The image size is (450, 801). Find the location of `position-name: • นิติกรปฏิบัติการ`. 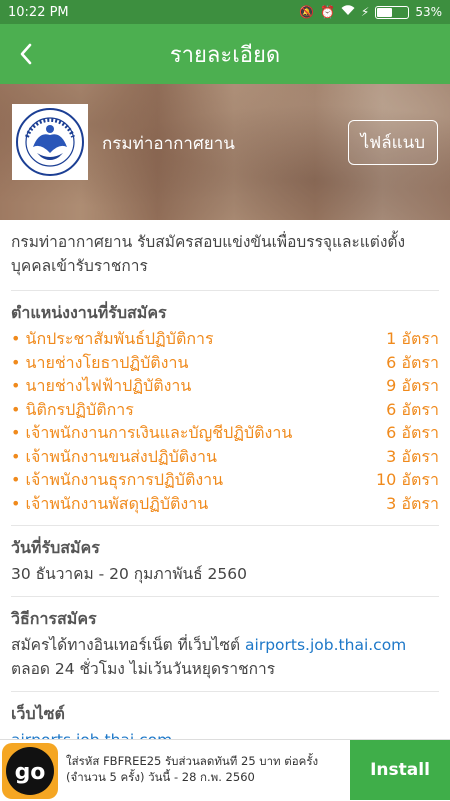

position-name: • นิติกรปฏิบัติการ is located at coordinates (72, 409).